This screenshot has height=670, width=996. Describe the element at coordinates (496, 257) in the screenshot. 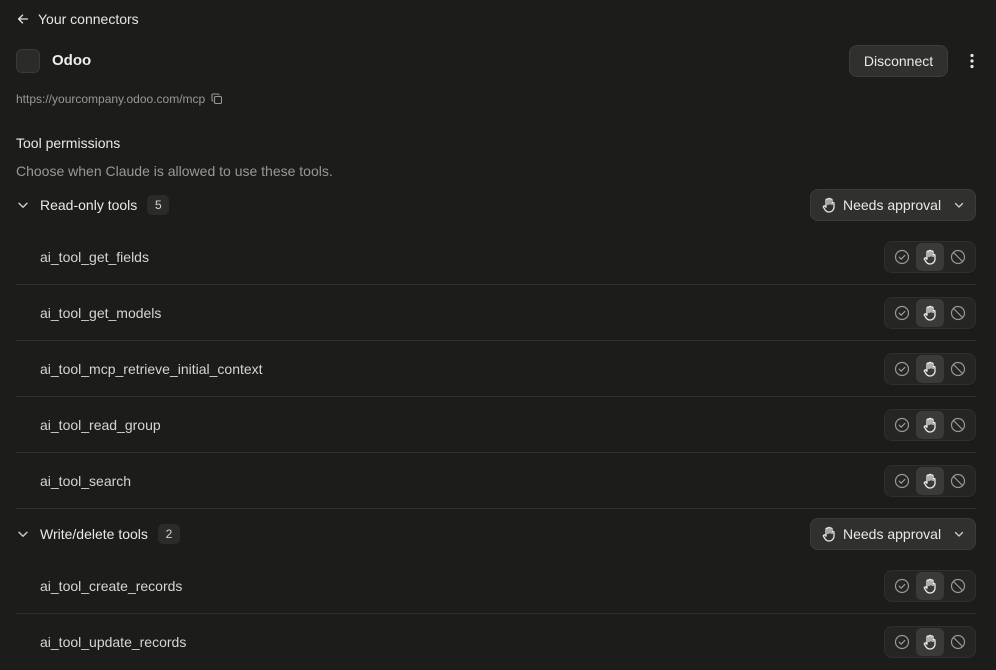

I see `tool-row: ai_tool_get_fields` at that location.